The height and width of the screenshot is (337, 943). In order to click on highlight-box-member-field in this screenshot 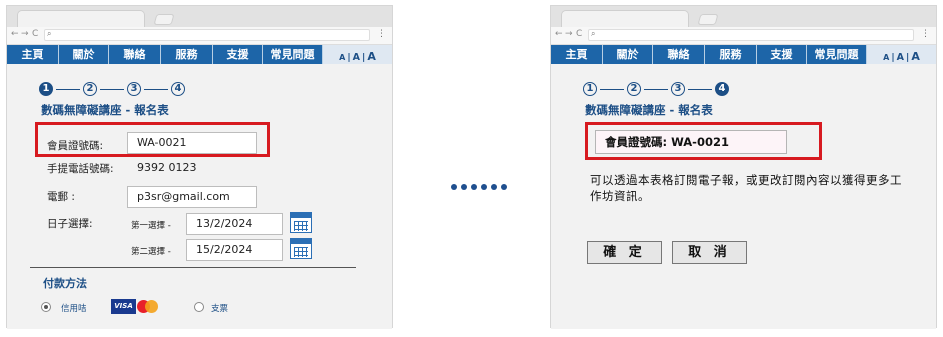, I will do `click(152, 139)`.